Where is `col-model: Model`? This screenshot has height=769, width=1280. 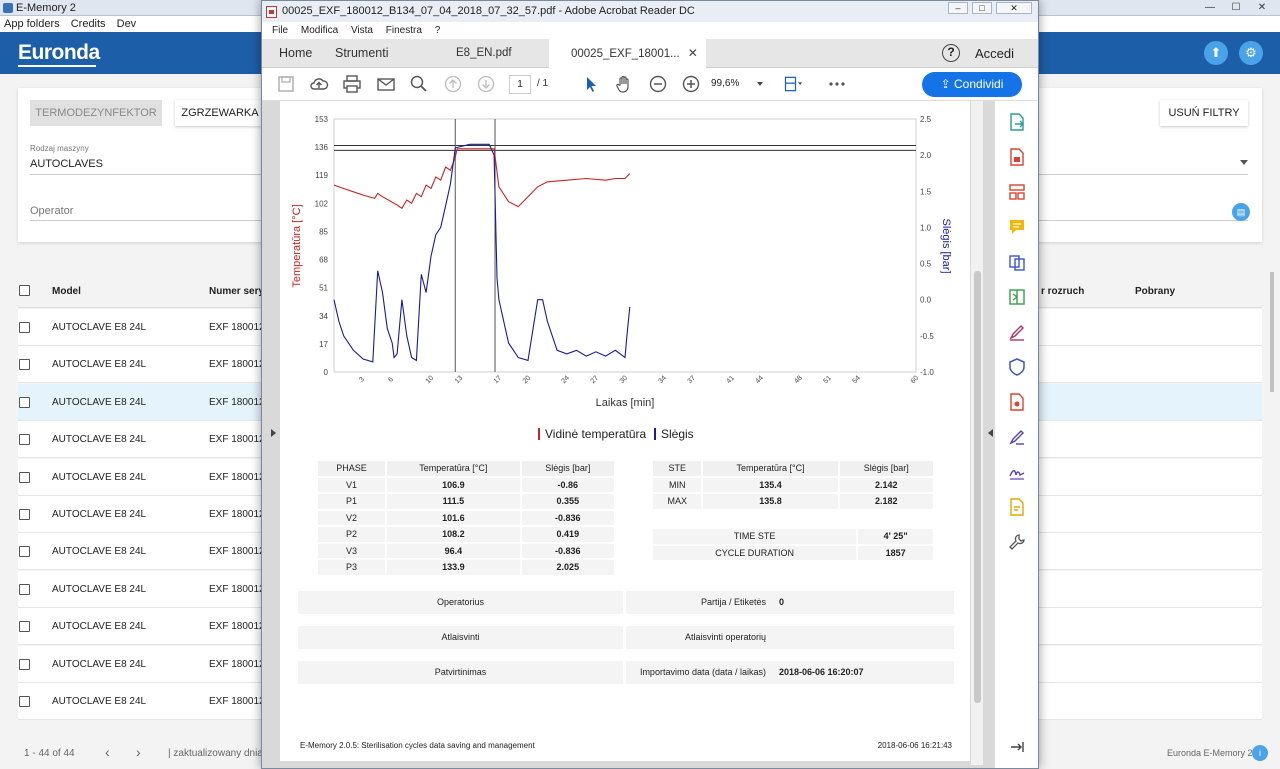 col-model: Model is located at coordinates (66, 291).